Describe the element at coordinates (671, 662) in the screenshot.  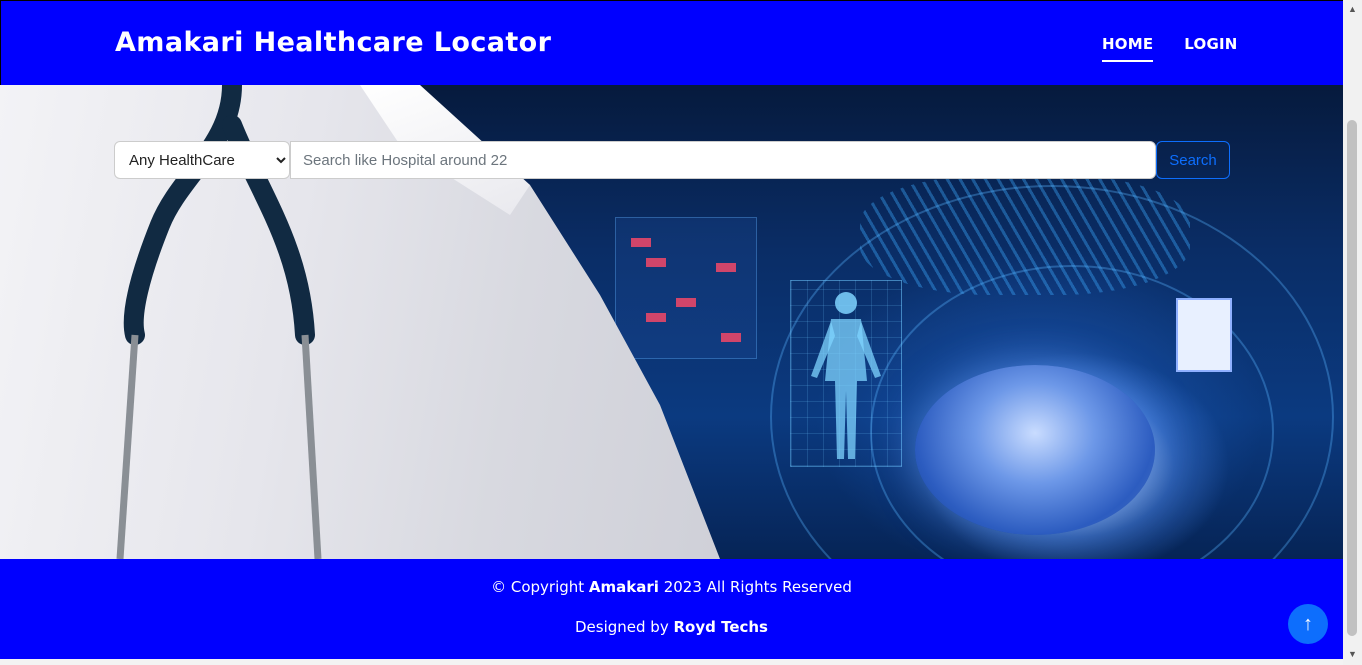
I see `page-bottom-edge` at that location.